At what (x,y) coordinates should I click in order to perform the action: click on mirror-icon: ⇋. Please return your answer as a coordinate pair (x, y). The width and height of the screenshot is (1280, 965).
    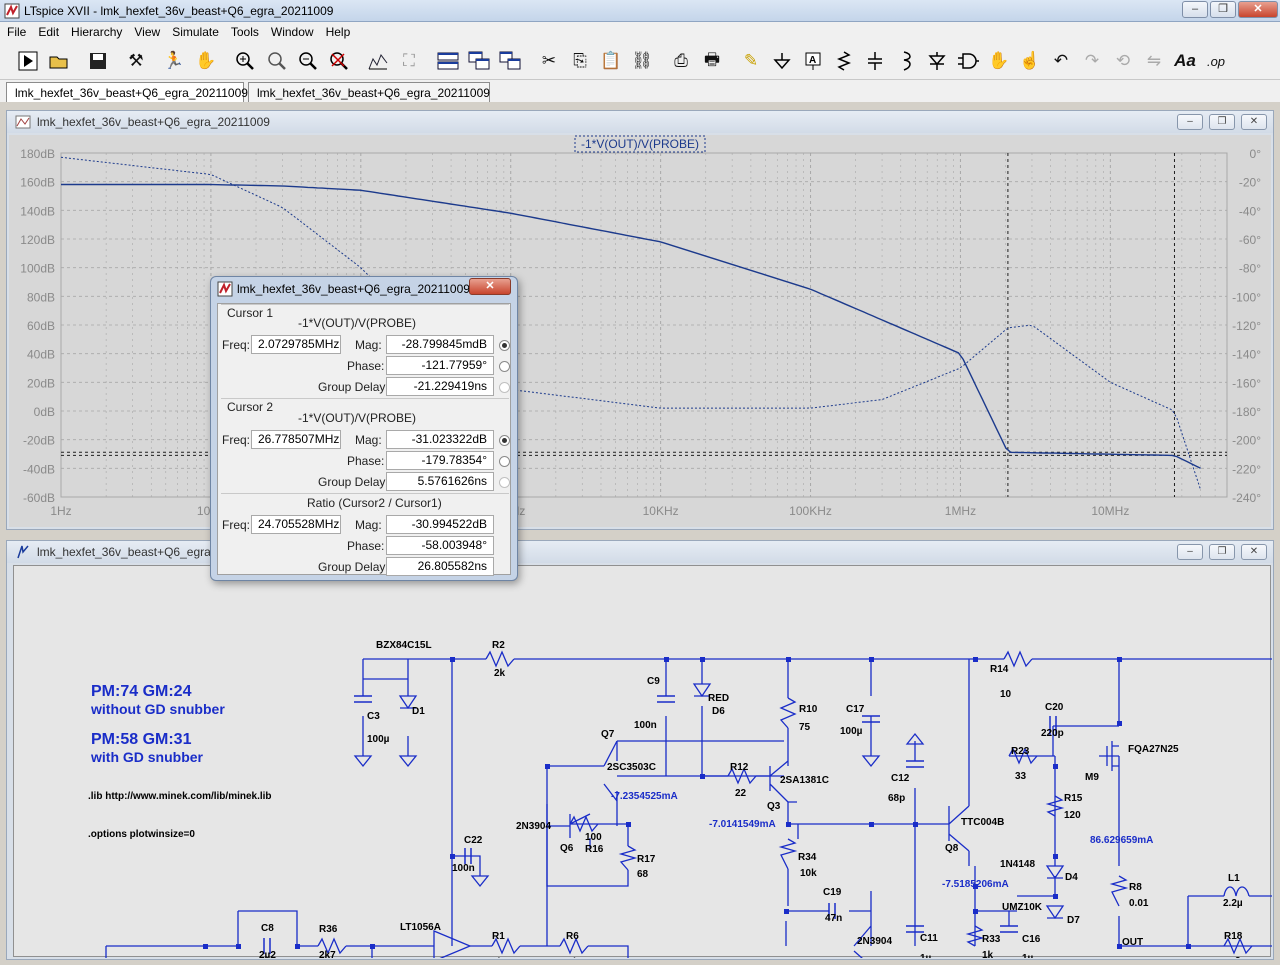
    Looking at the image, I should click on (1154, 61).